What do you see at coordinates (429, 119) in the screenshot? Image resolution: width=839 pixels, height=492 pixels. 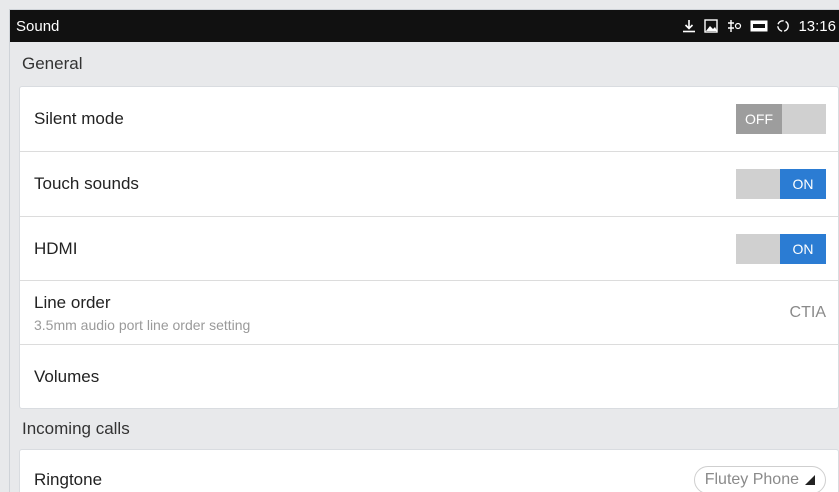 I see `silent-mode-row: Silent mode OFF` at bounding box center [429, 119].